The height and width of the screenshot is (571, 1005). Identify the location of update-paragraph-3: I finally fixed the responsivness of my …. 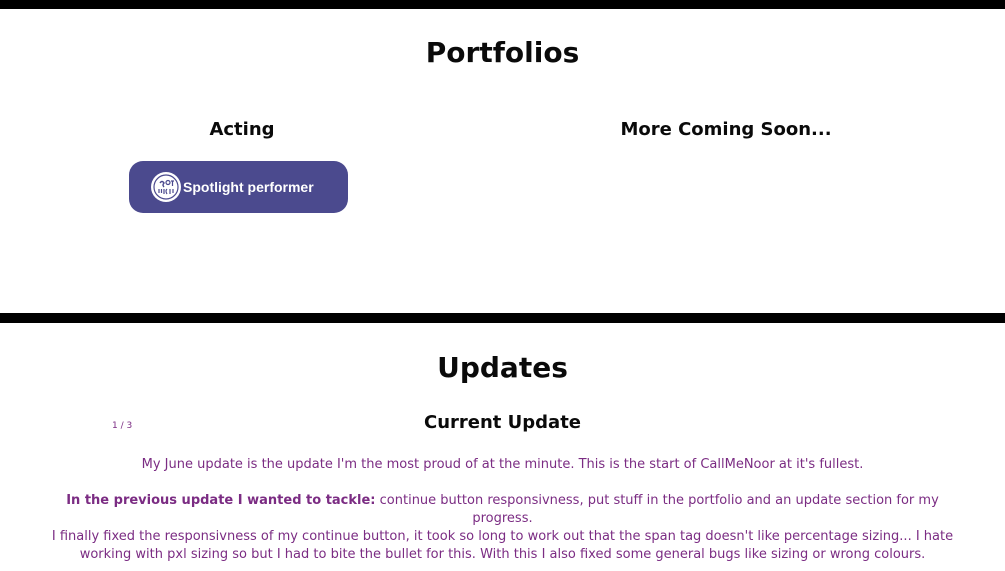
(502, 545).